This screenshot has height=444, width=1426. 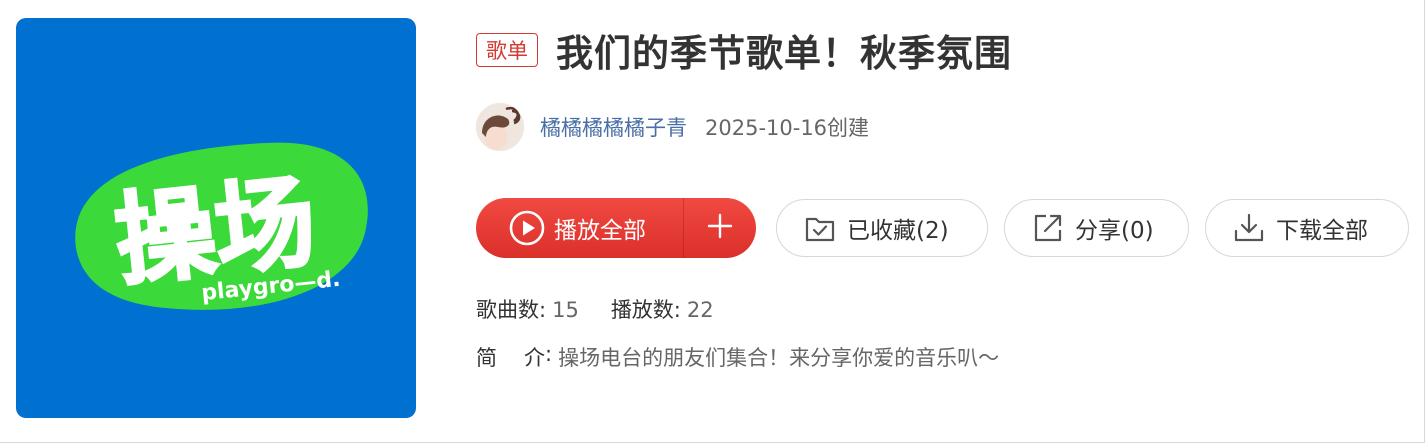 What do you see at coordinates (1249, 228) in the screenshot?
I see `download-icon` at bounding box center [1249, 228].